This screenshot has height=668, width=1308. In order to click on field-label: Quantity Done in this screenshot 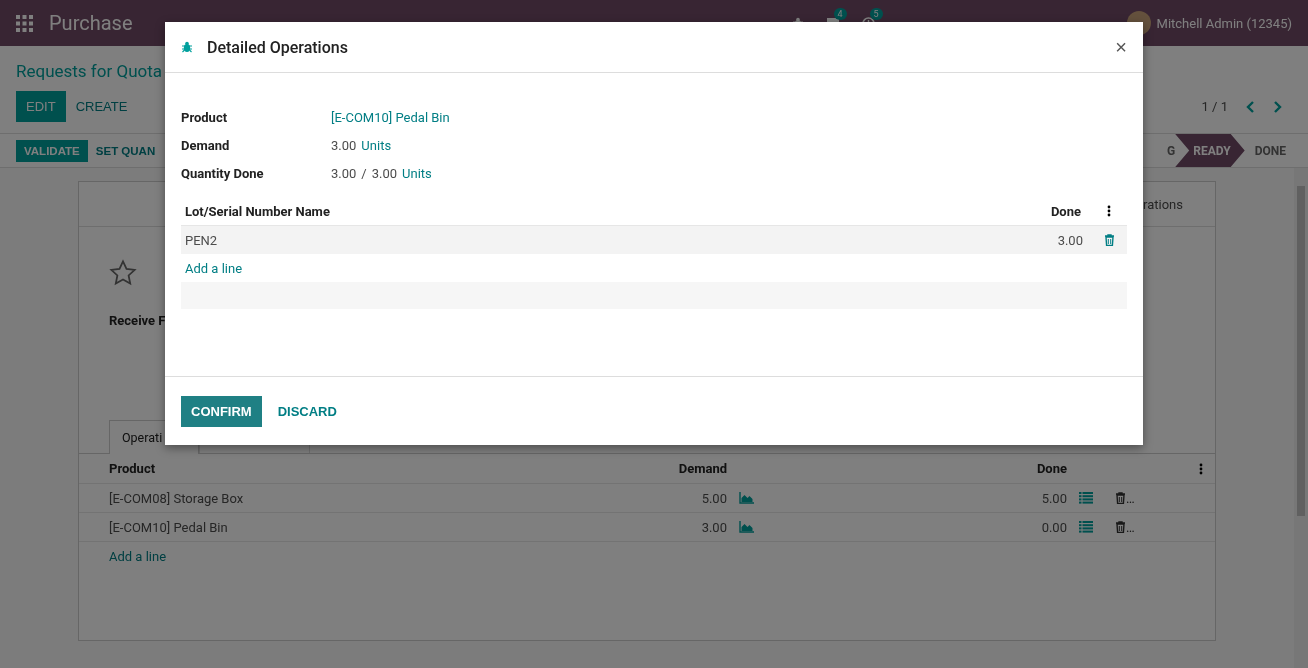, I will do `click(223, 173)`.